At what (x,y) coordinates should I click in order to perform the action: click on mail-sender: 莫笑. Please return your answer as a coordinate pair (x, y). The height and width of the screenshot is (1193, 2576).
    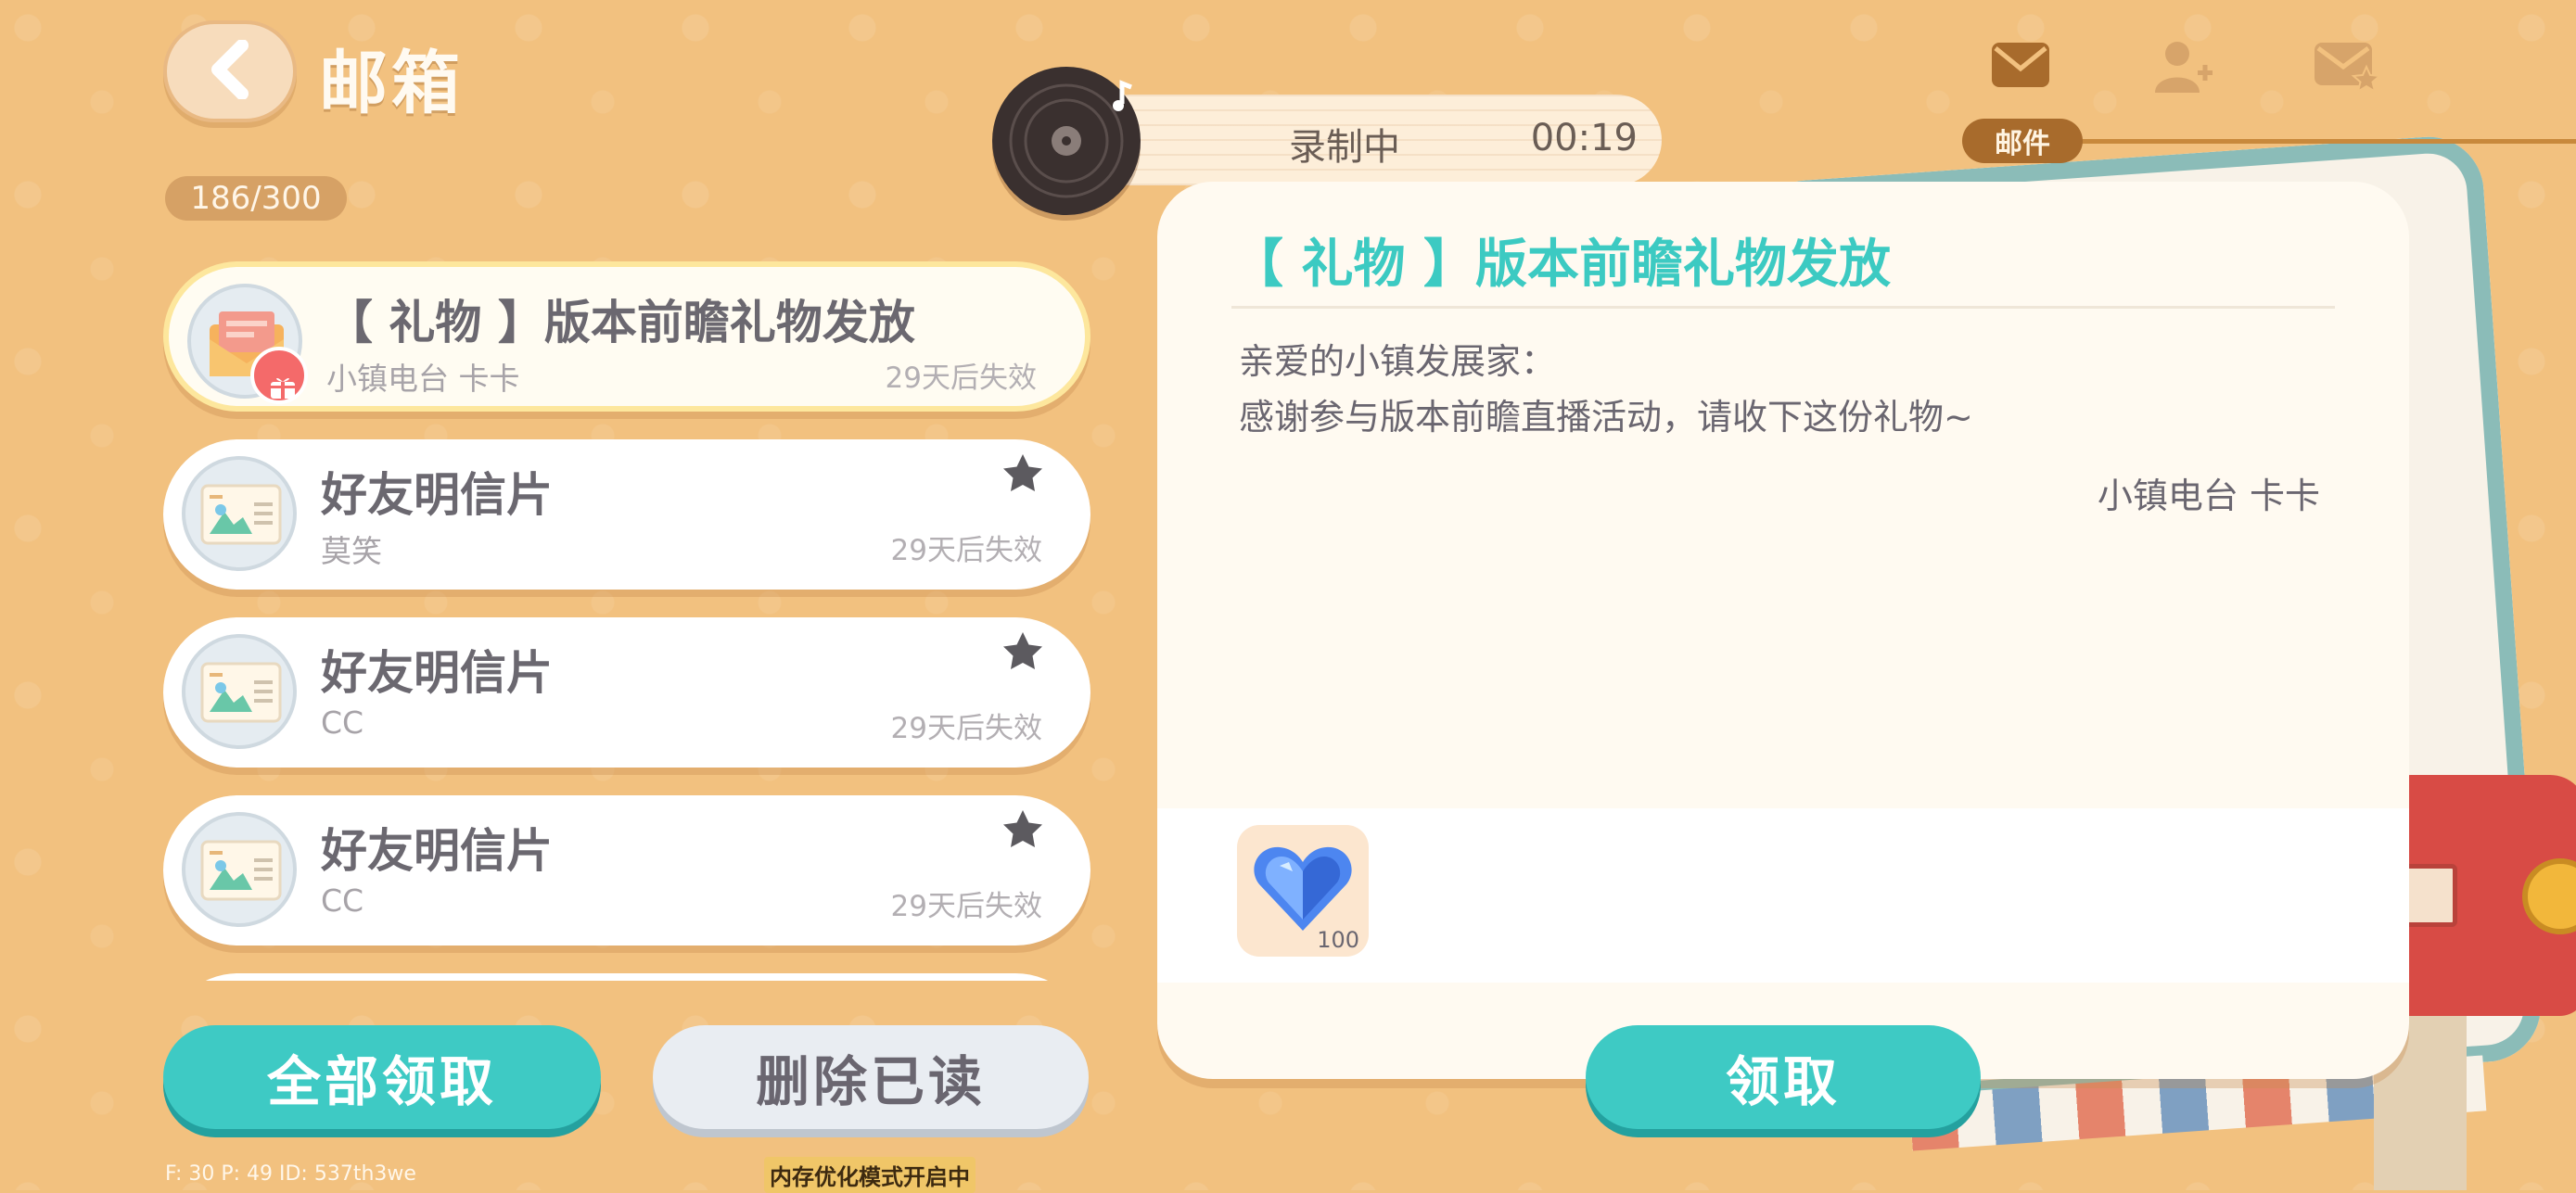
    Looking at the image, I should click on (351, 551).